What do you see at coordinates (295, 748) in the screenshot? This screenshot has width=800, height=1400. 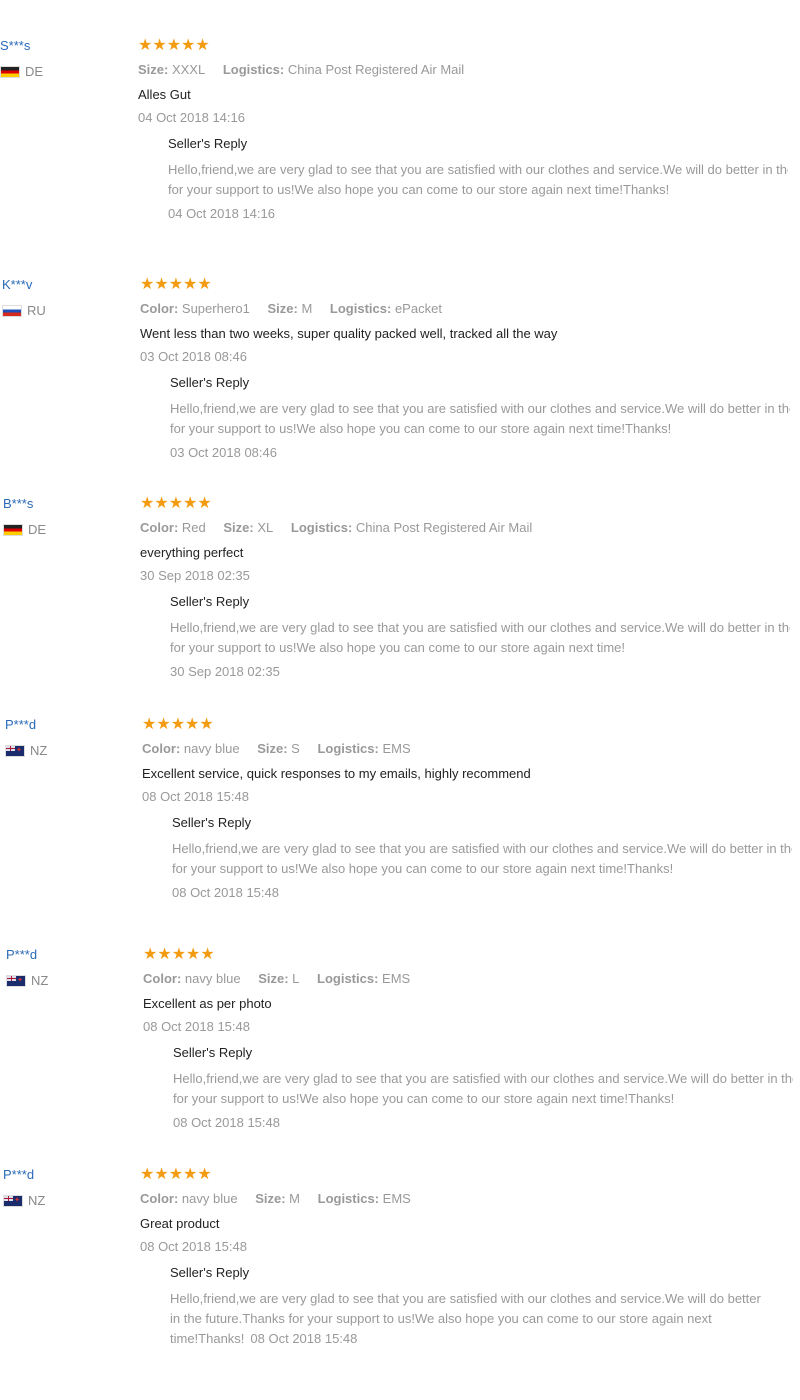 I see `attr-value: S` at bounding box center [295, 748].